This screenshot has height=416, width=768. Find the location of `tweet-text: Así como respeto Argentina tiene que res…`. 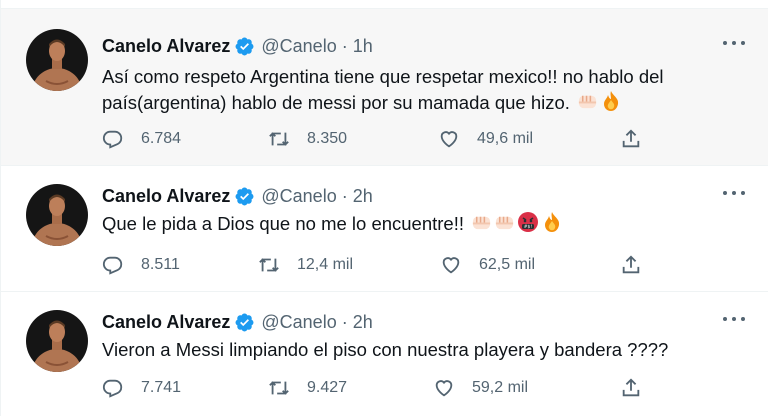

tweet-text: Así como respeto Argentina tiene que res… is located at coordinates (412, 91).